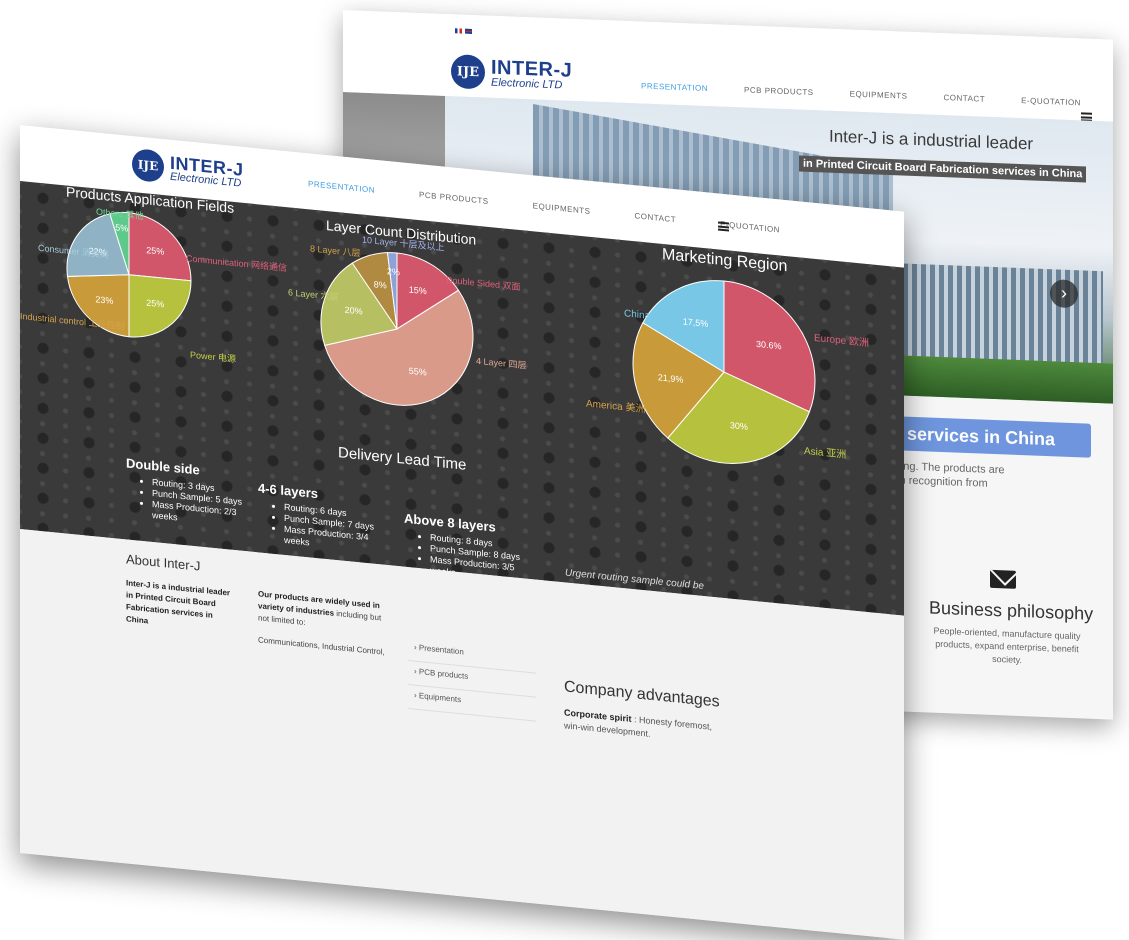 The image size is (1129, 940). I want to click on logo-subtitle: Electronic LTD, so click(527, 83).